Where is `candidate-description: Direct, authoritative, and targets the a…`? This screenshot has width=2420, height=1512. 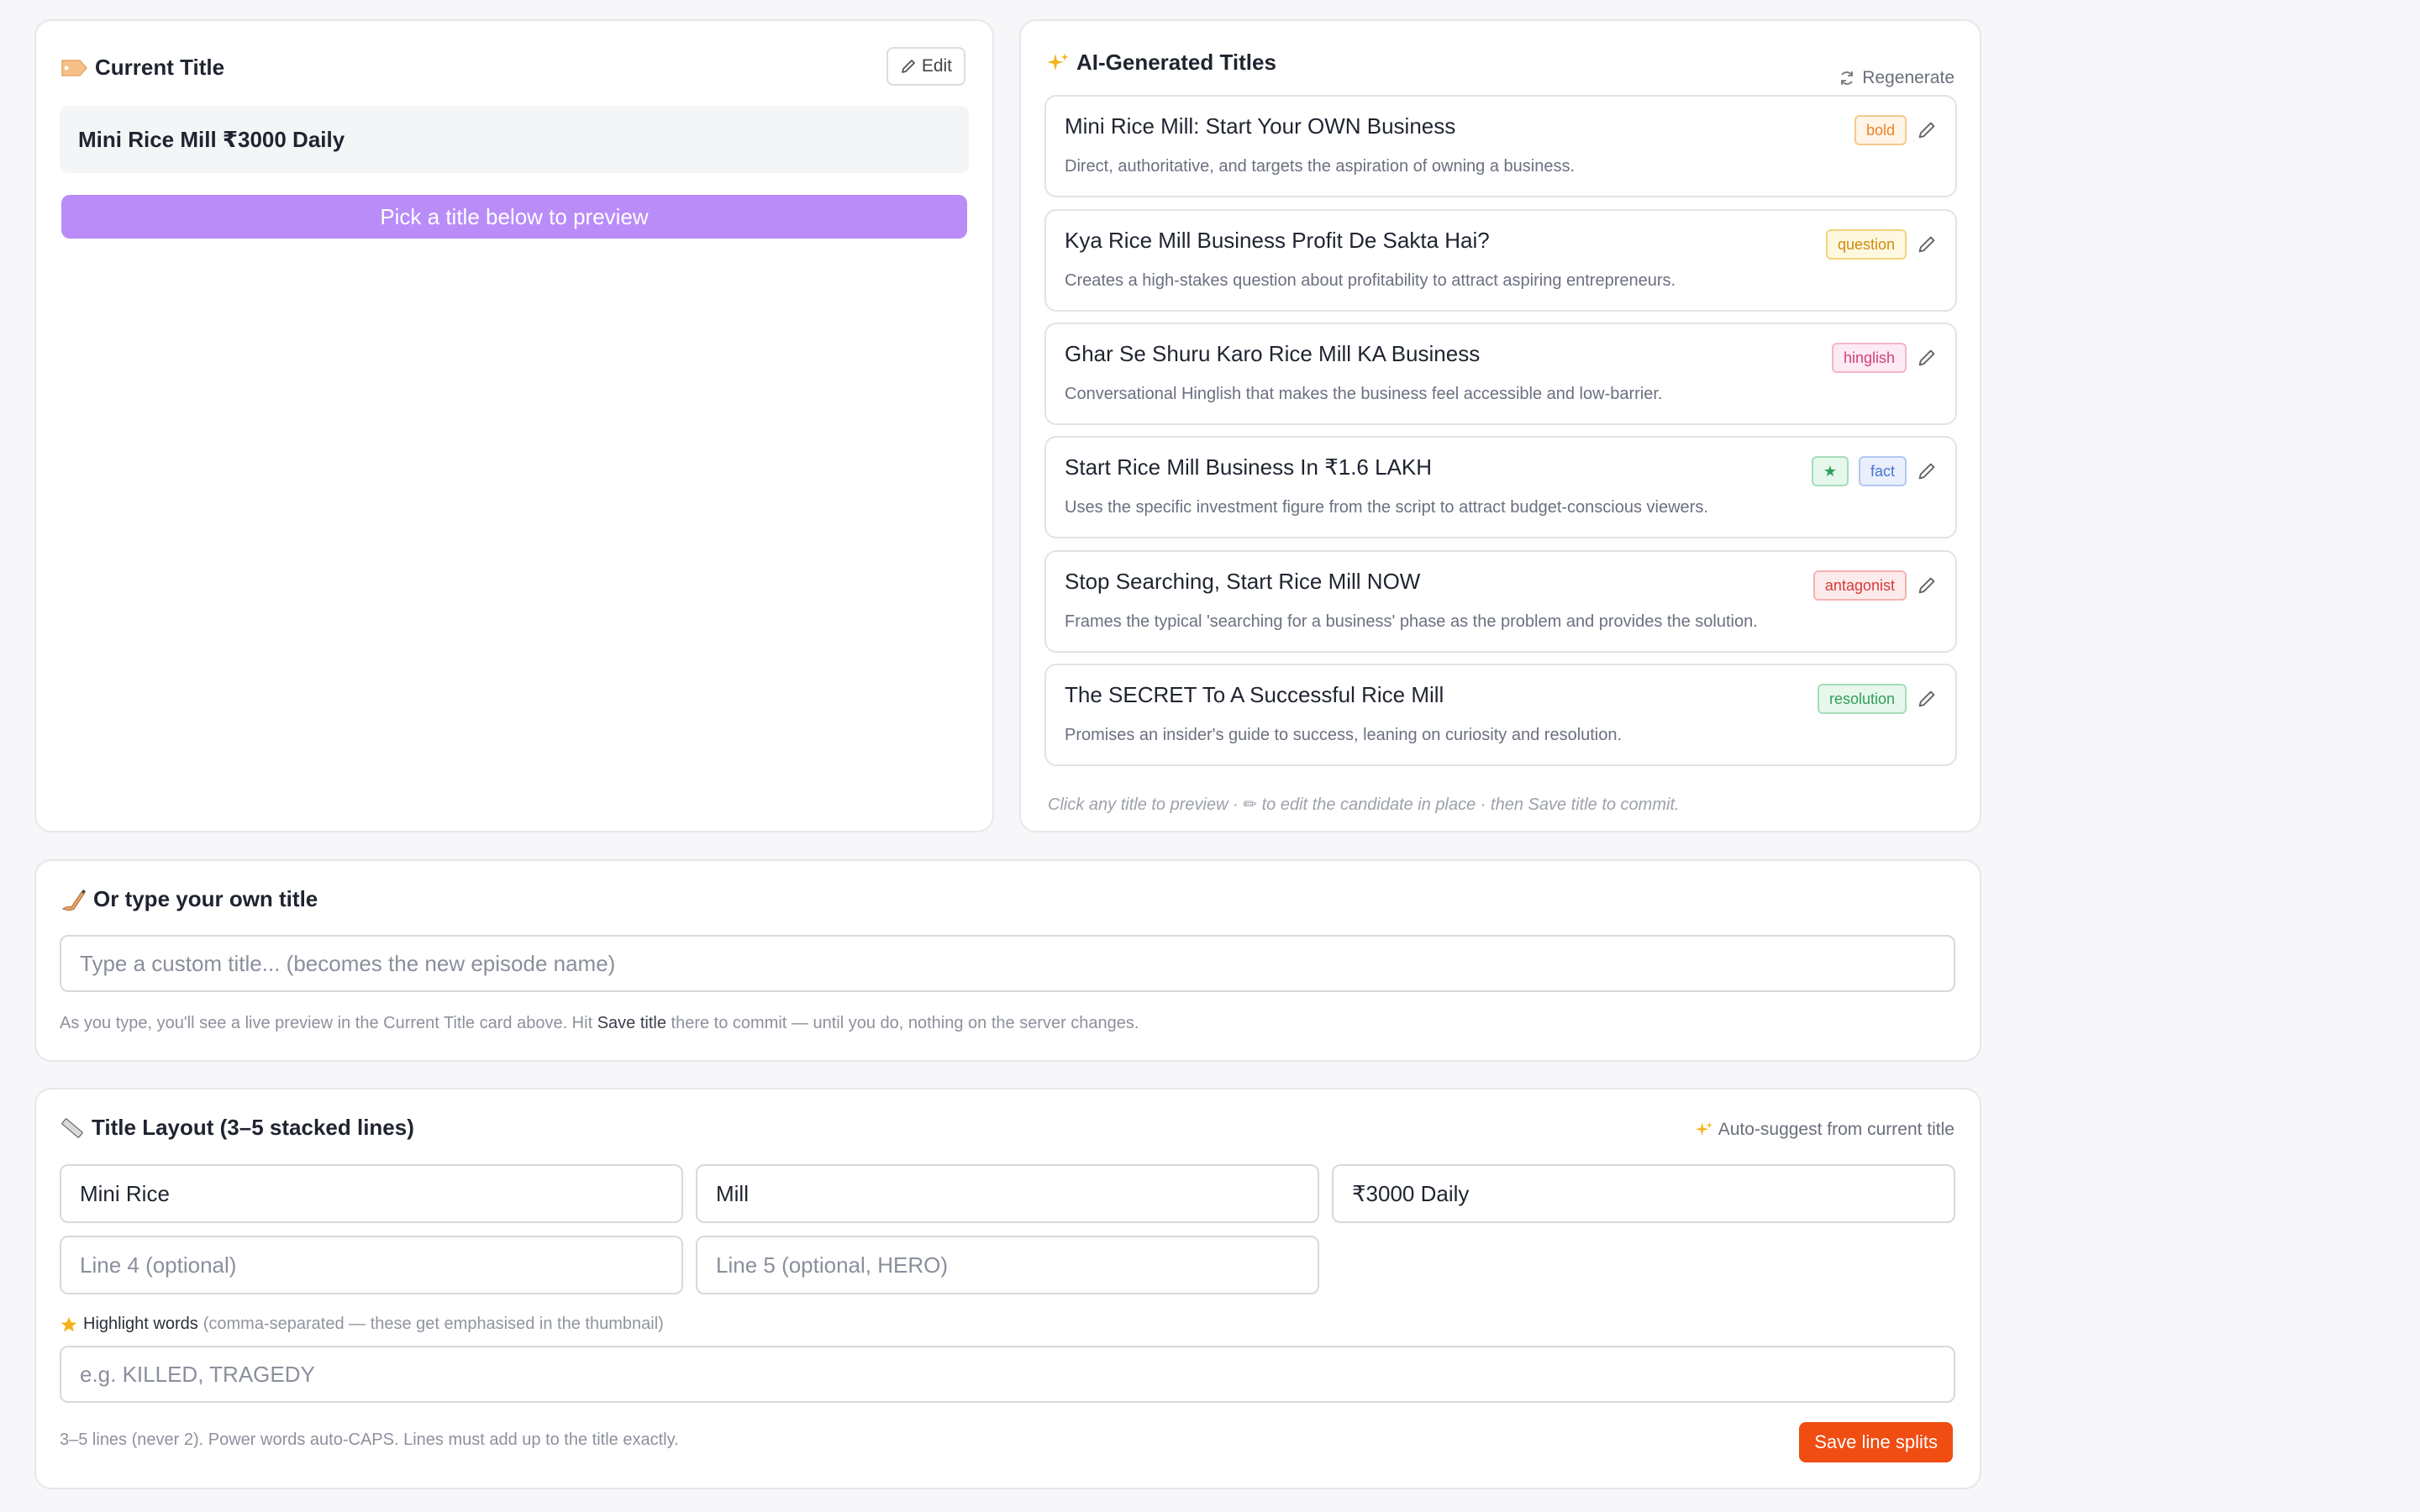
candidate-description: Direct, authoritative, and targets the a… is located at coordinates (1320, 166).